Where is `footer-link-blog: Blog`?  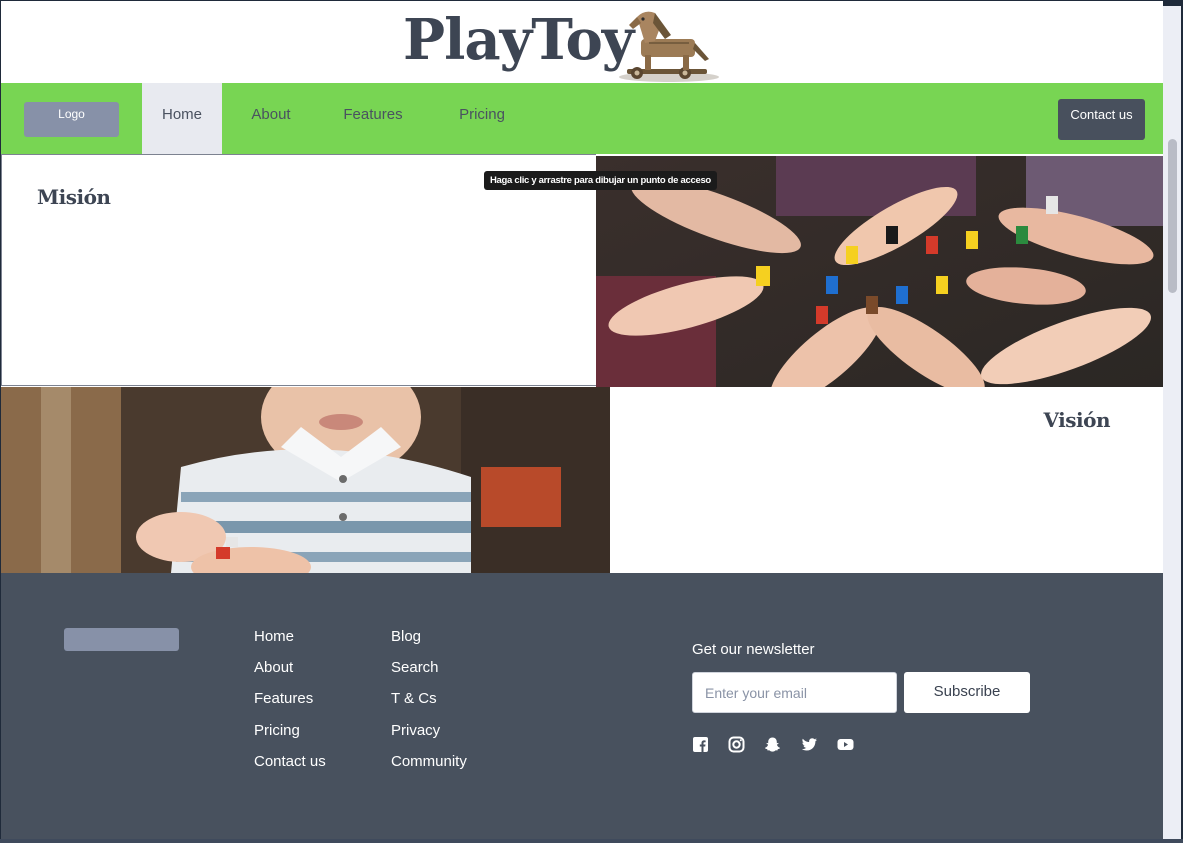
footer-link-blog: Blog is located at coordinates (406, 636).